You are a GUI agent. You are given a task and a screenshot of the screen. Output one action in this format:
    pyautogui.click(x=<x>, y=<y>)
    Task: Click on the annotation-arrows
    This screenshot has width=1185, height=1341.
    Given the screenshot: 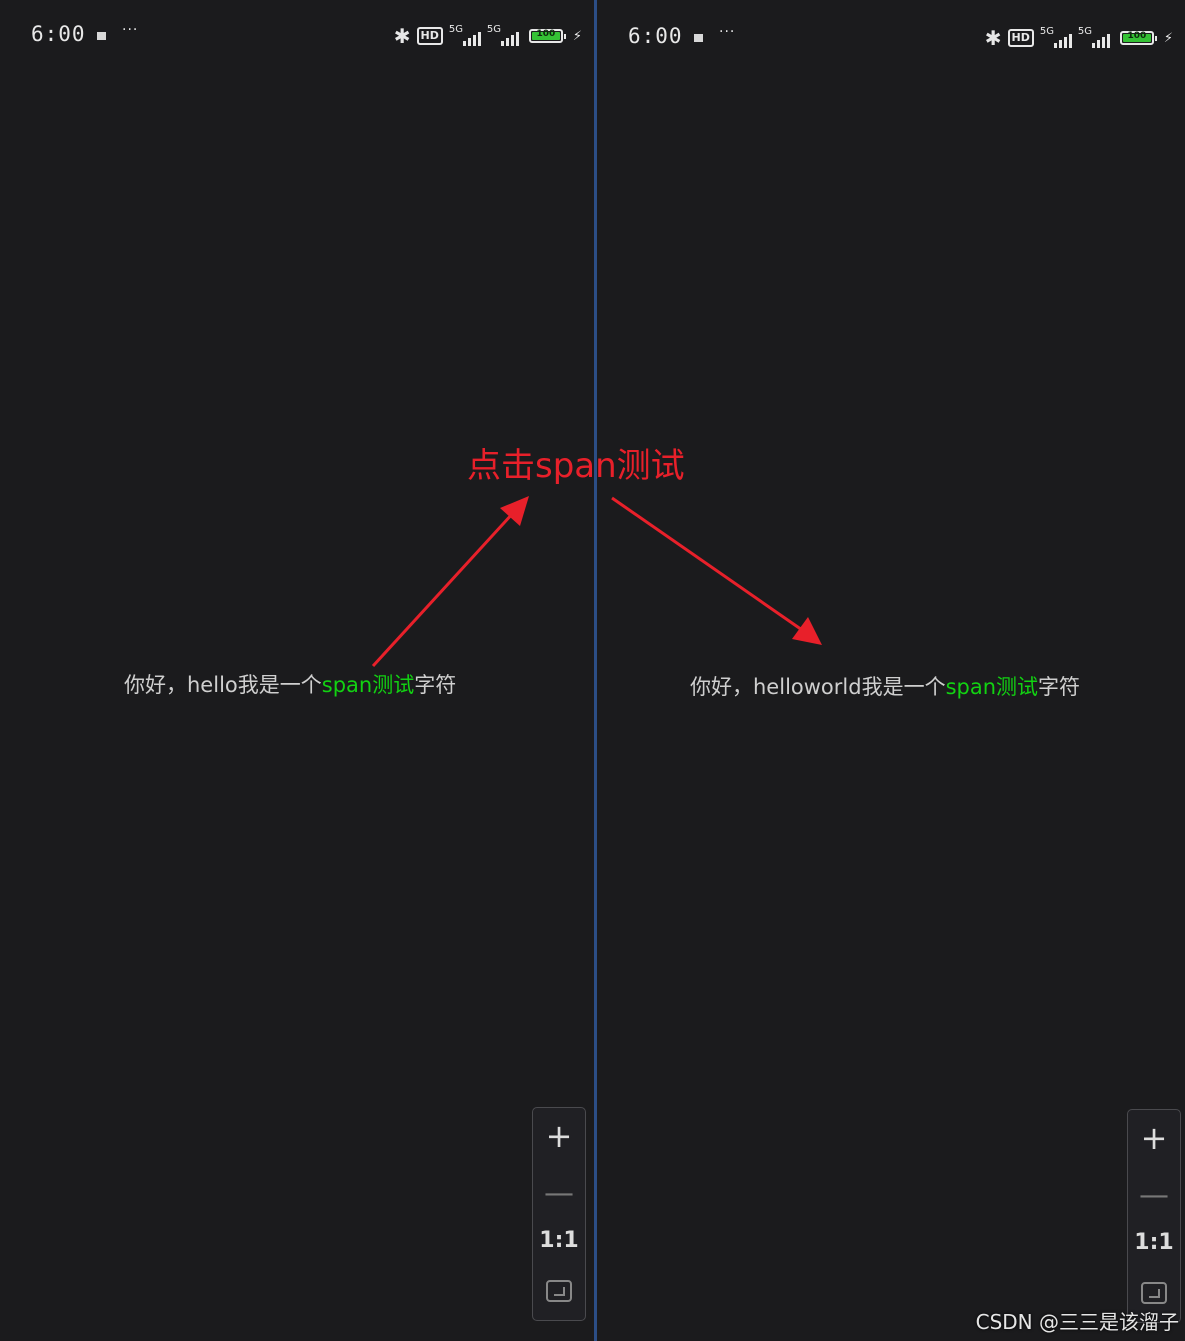 What is the action you would take?
    pyautogui.click(x=596, y=582)
    